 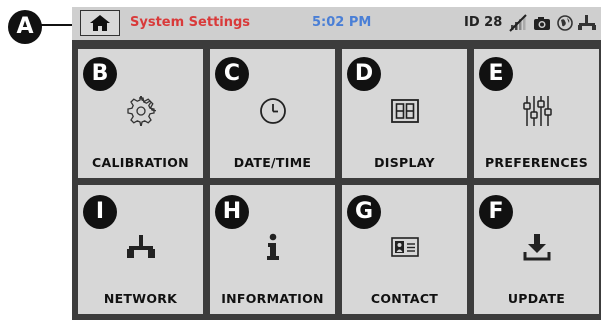 I want to click on network-label: NETWORK, so click(x=140, y=298).